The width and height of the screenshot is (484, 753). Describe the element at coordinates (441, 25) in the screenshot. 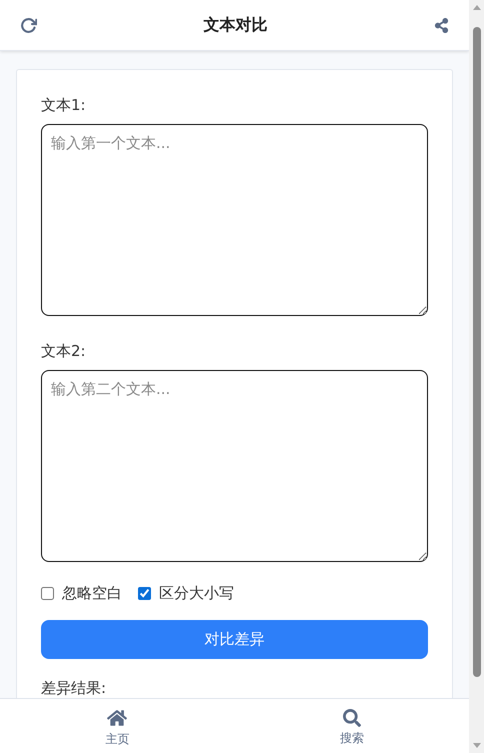

I see `share-button` at that location.